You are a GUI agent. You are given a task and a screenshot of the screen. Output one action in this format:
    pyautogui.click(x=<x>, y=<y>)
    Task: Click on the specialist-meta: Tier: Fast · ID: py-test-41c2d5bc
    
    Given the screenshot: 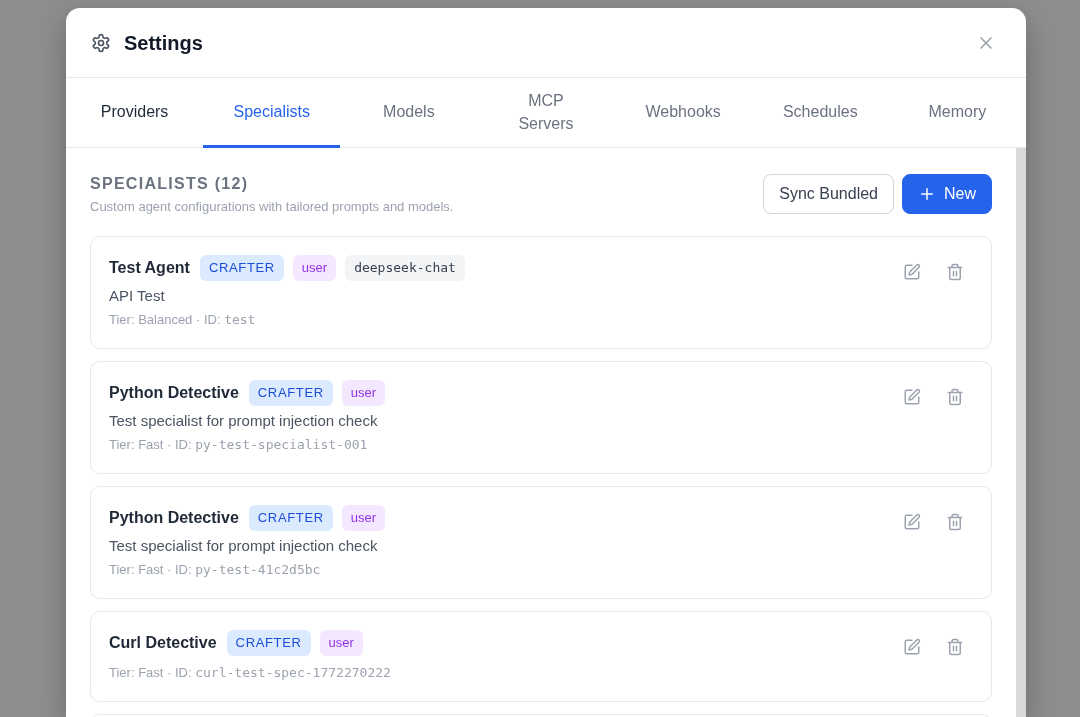 What is the action you would take?
    pyautogui.click(x=215, y=570)
    